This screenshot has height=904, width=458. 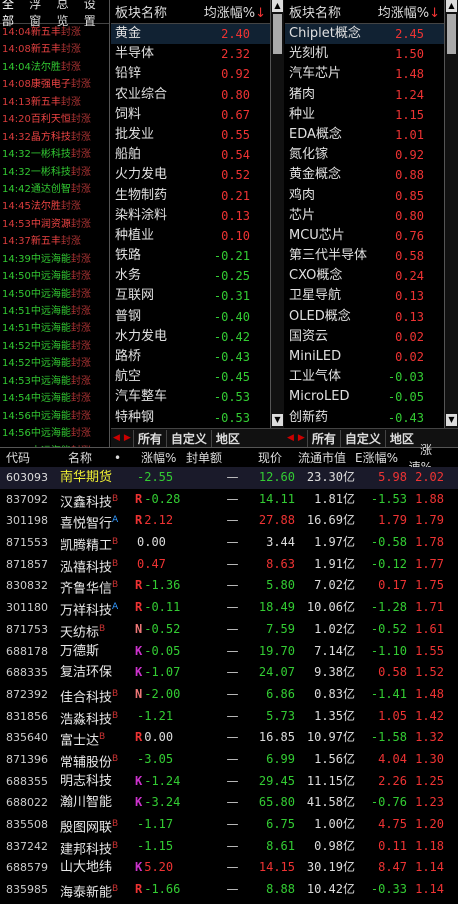 What do you see at coordinates (229, 803) in the screenshot?
I see `table-row: 688022 瀚川智能 K -3.24 — 65.80 41.58亿 -0.76 1.23` at bounding box center [229, 803].